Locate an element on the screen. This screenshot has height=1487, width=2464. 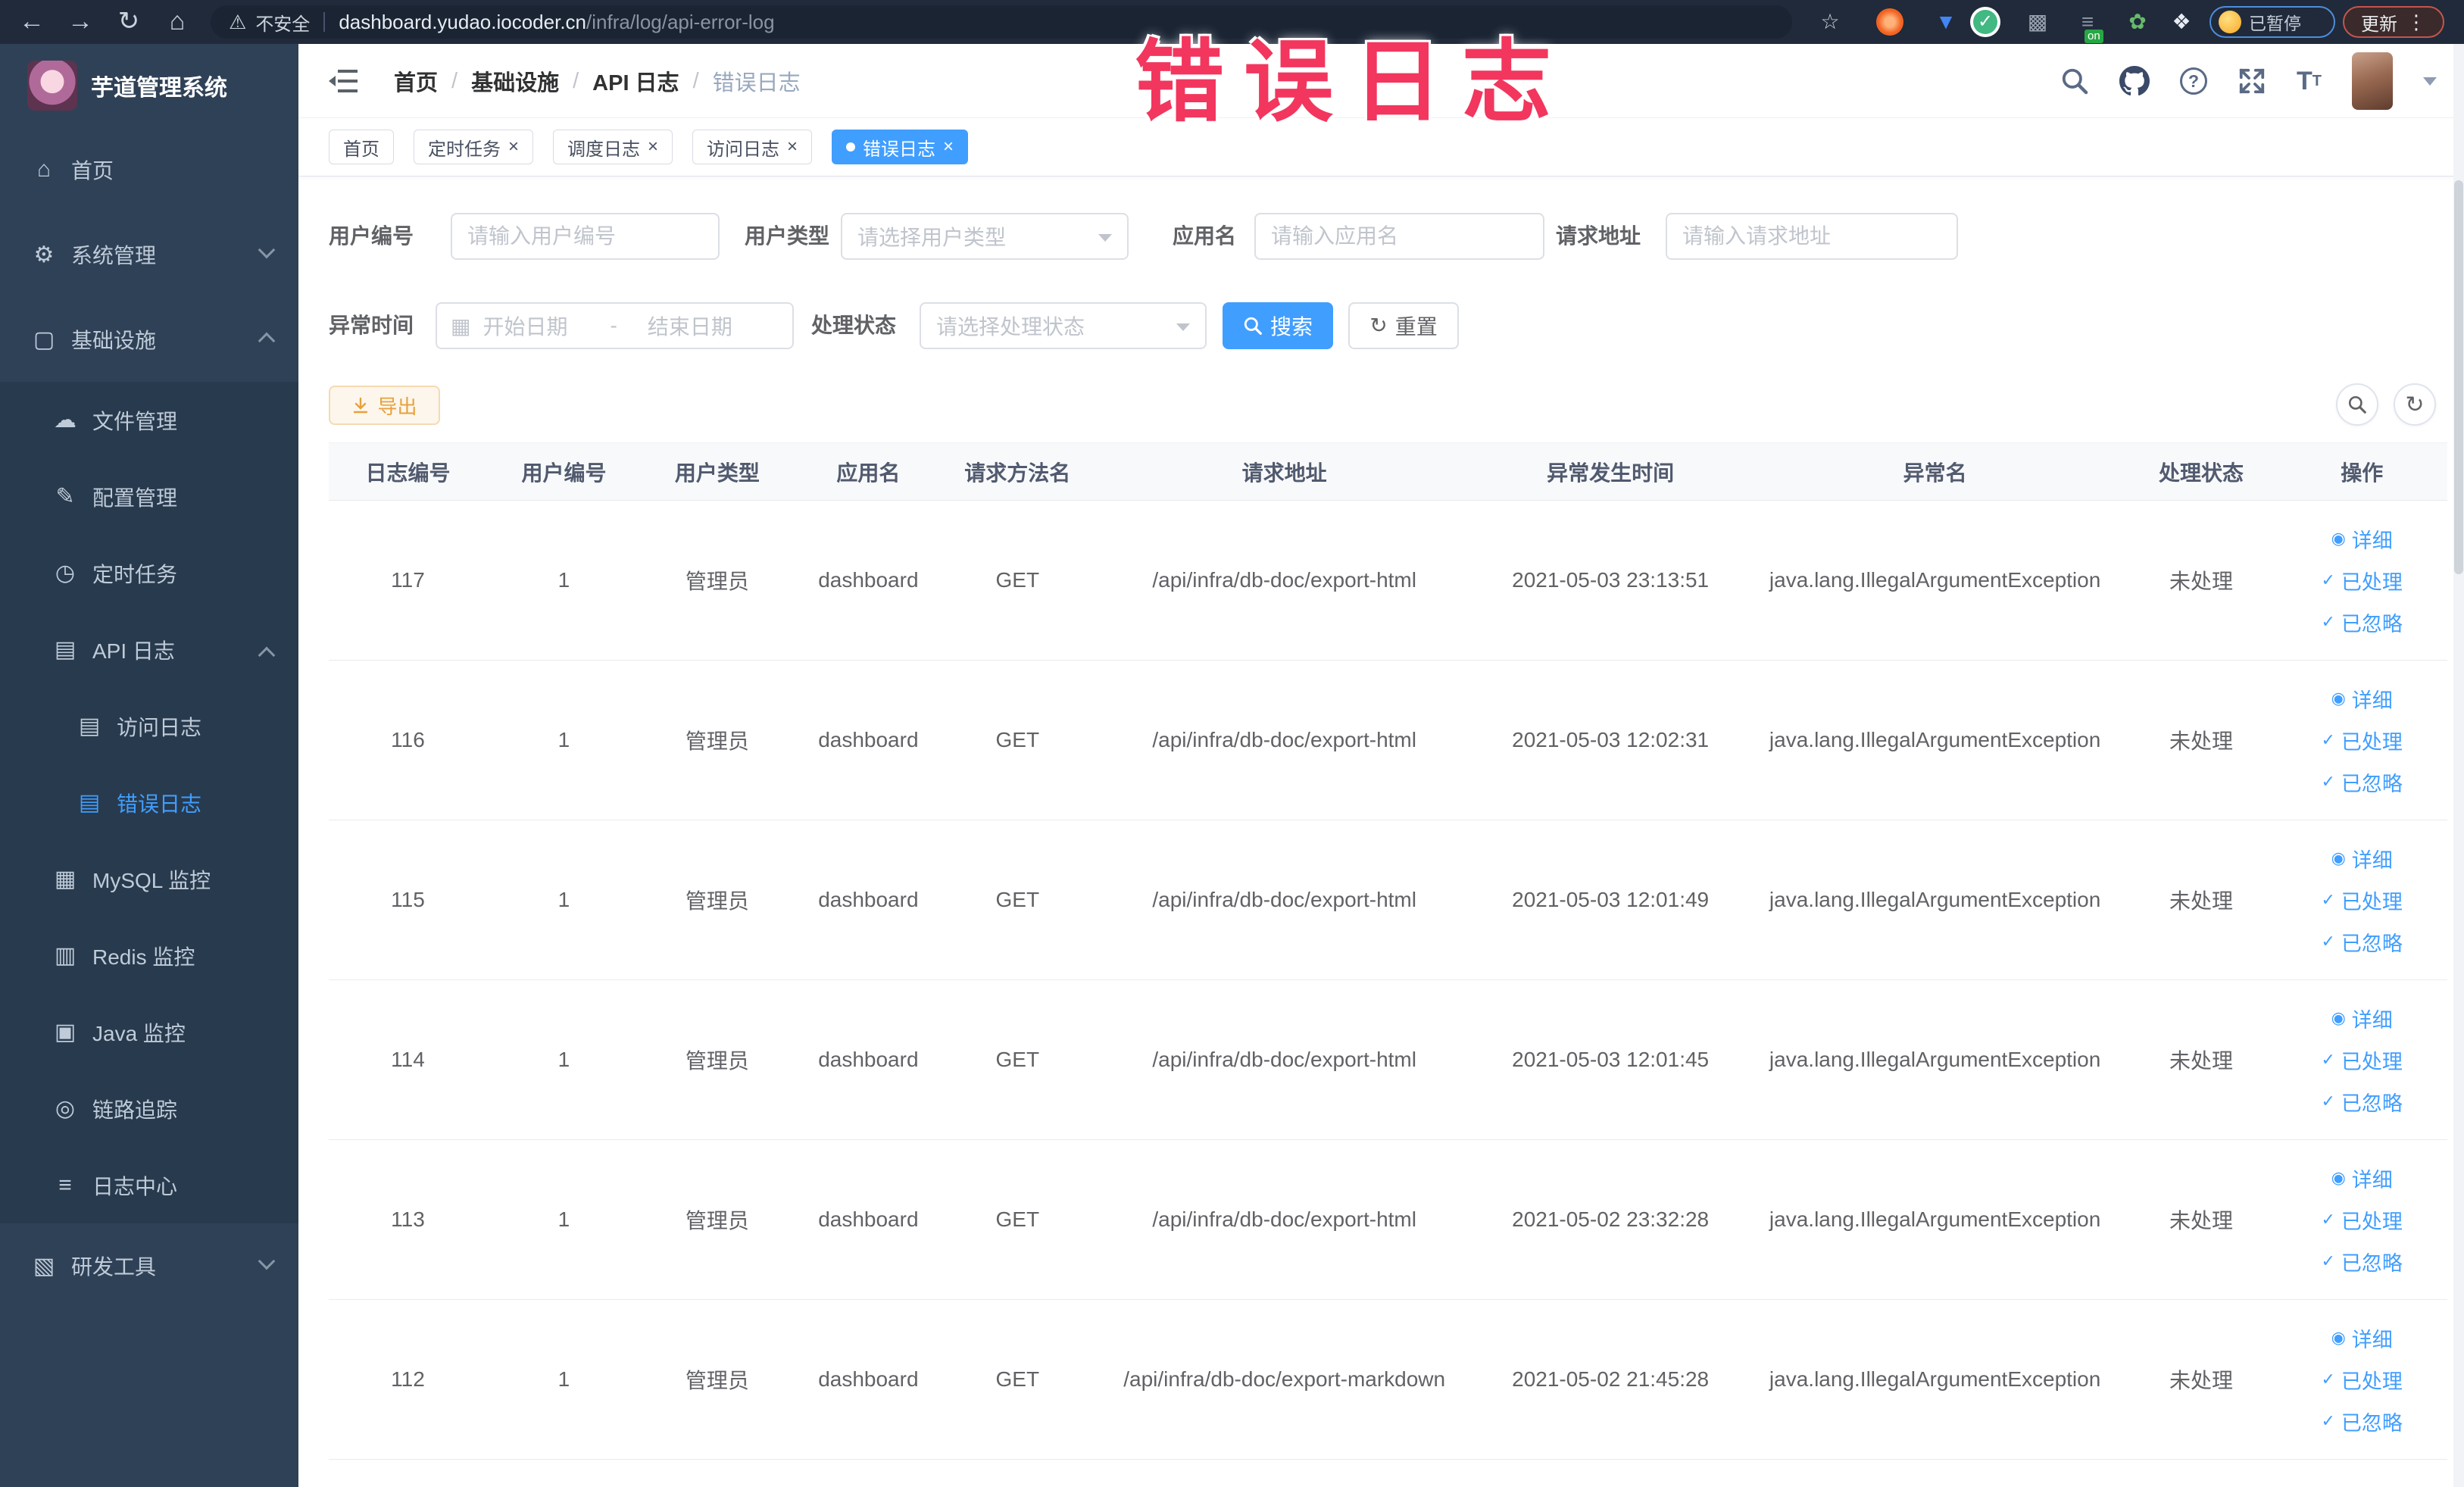
user-type-select: 请选择用户类型 is located at coordinates (985, 236).